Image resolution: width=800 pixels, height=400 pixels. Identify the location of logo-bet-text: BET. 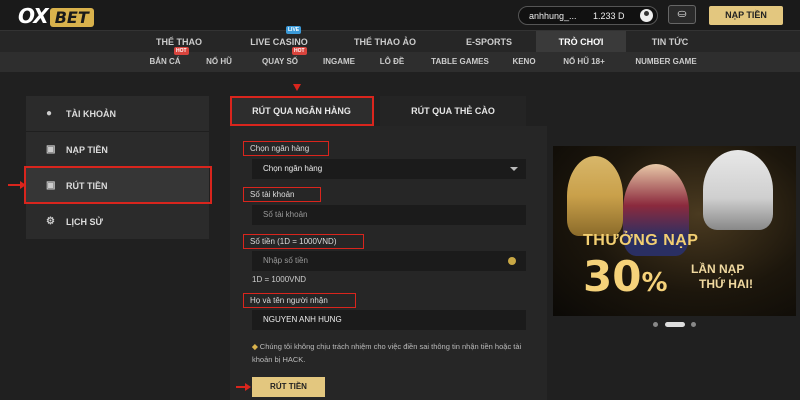
(71, 17).